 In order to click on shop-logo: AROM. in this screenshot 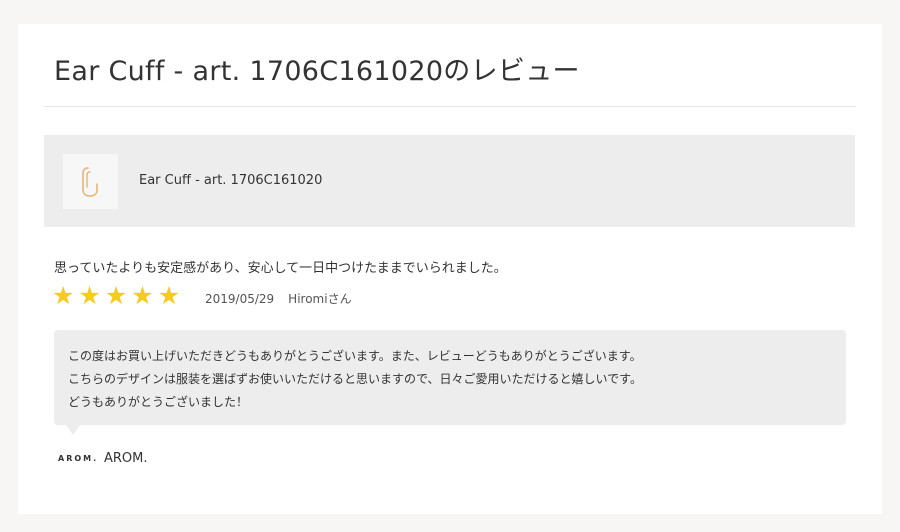, I will do `click(78, 458)`.